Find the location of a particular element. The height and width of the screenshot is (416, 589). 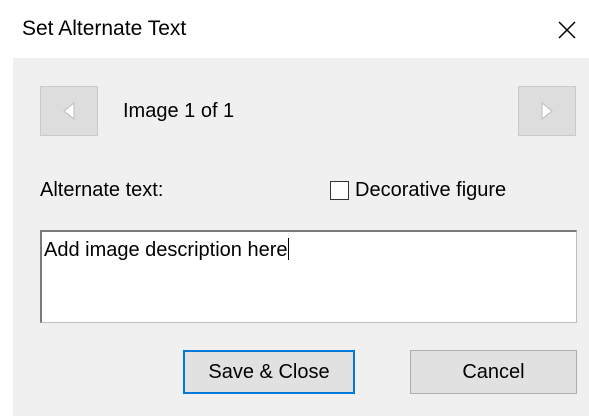

dialog-title: Set Alternate Text is located at coordinates (104, 28).